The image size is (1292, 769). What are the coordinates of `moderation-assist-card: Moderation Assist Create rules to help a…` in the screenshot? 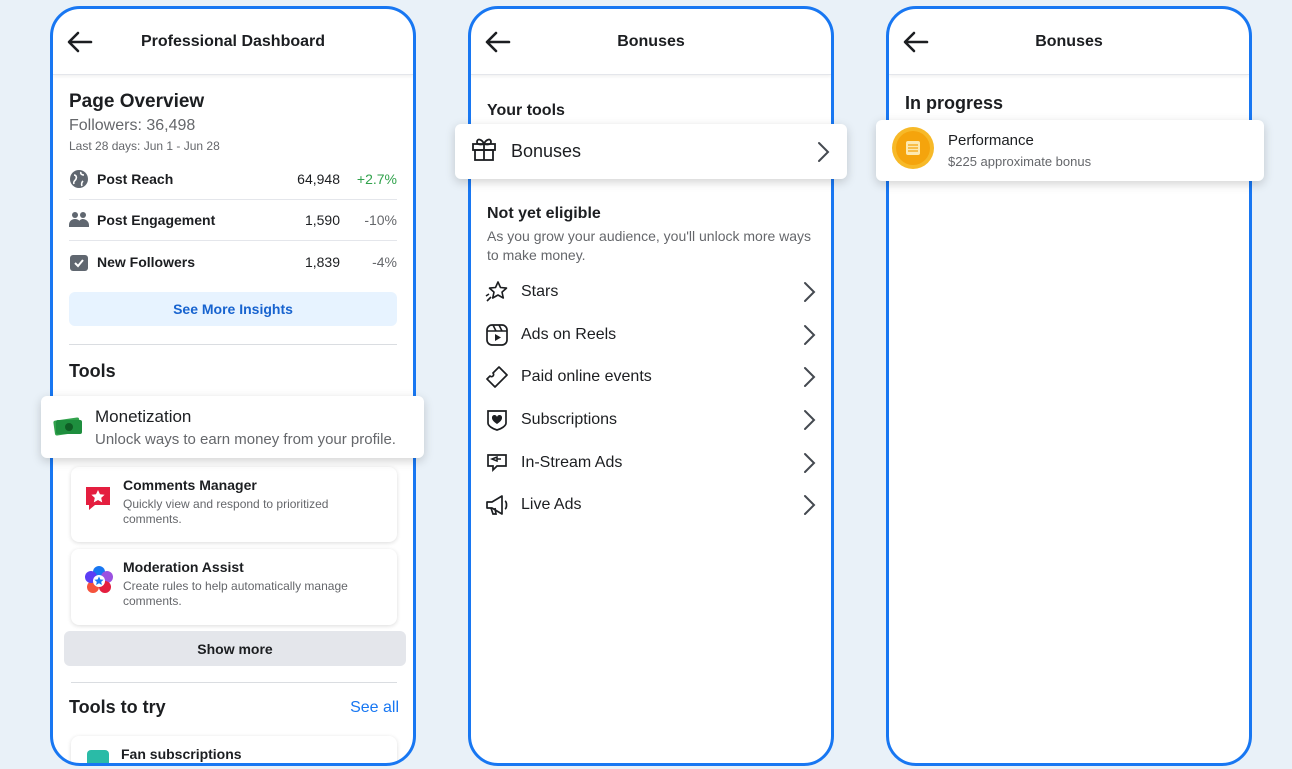 It's located at (234, 587).